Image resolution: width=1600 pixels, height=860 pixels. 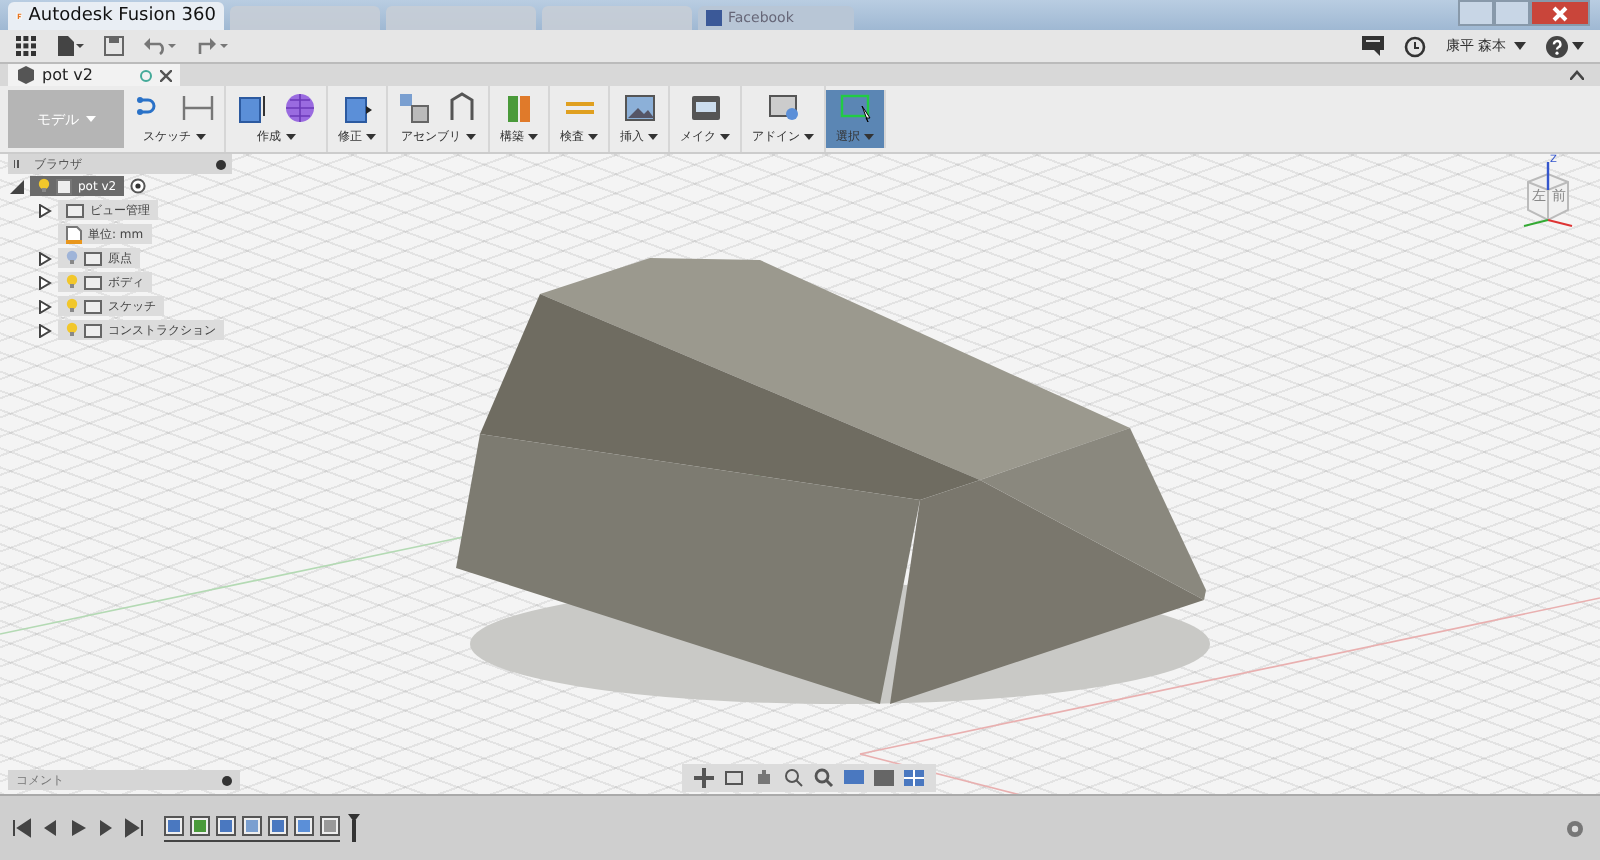 I want to click on extrude-feature-icon, so click(x=304, y=825).